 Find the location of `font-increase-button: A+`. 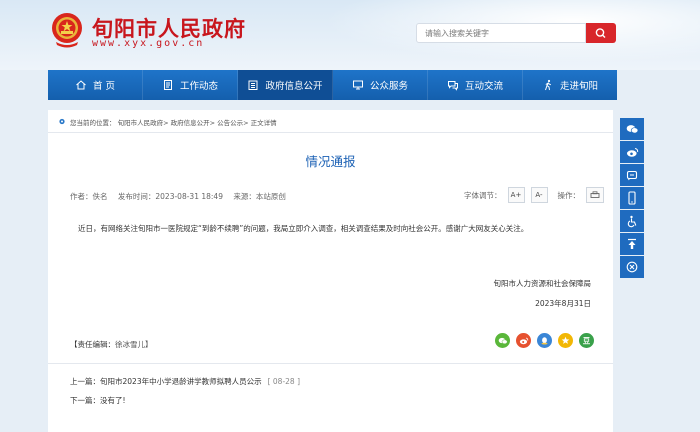

font-increase-button: A+ is located at coordinates (516, 195).